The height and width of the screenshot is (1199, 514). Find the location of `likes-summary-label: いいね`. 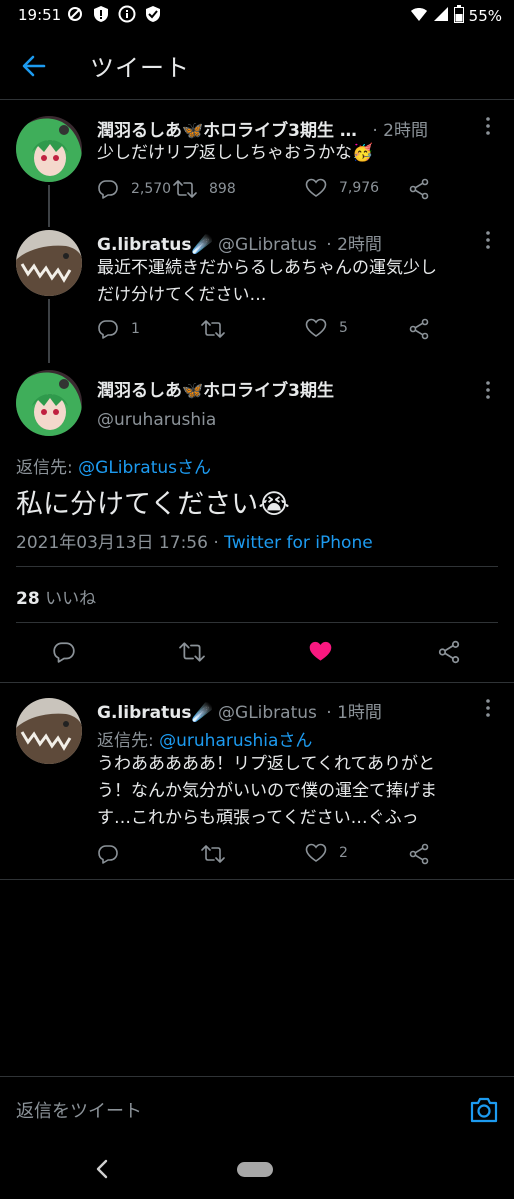

likes-summary-label: いいね is located at coordinates (68, 599).